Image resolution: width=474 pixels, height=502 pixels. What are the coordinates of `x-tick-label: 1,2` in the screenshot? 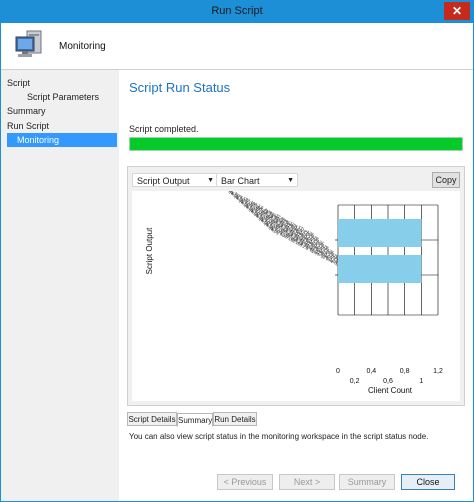 It's located at (438, 371).